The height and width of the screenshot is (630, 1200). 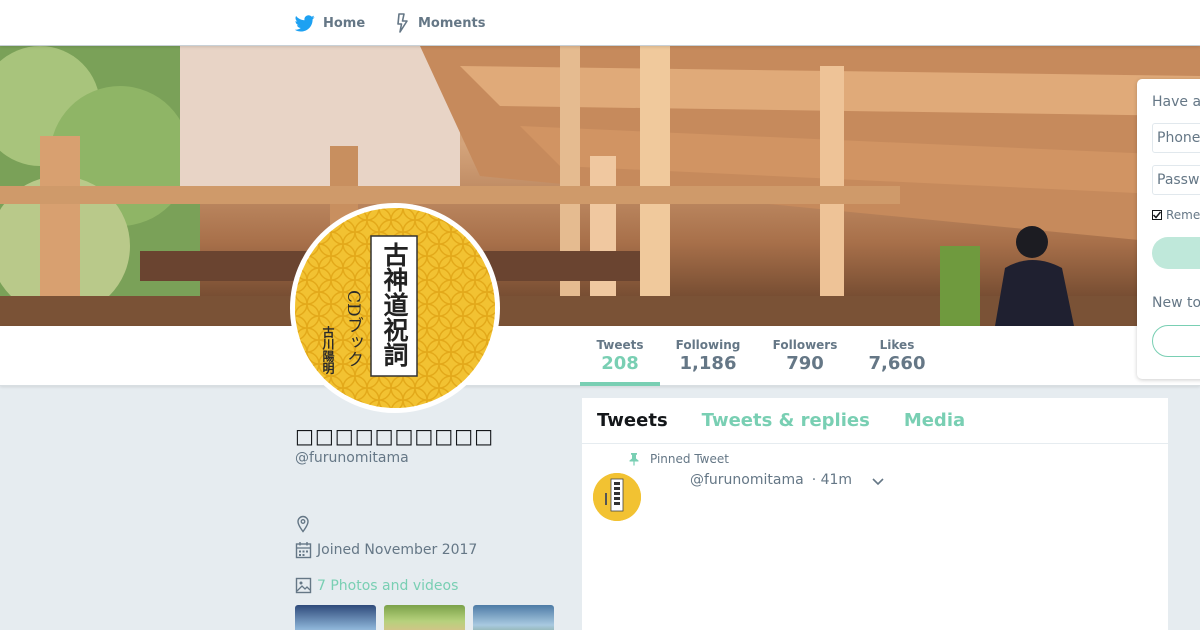 I want to click on nav-home: Home, so click(x=330, y=23).